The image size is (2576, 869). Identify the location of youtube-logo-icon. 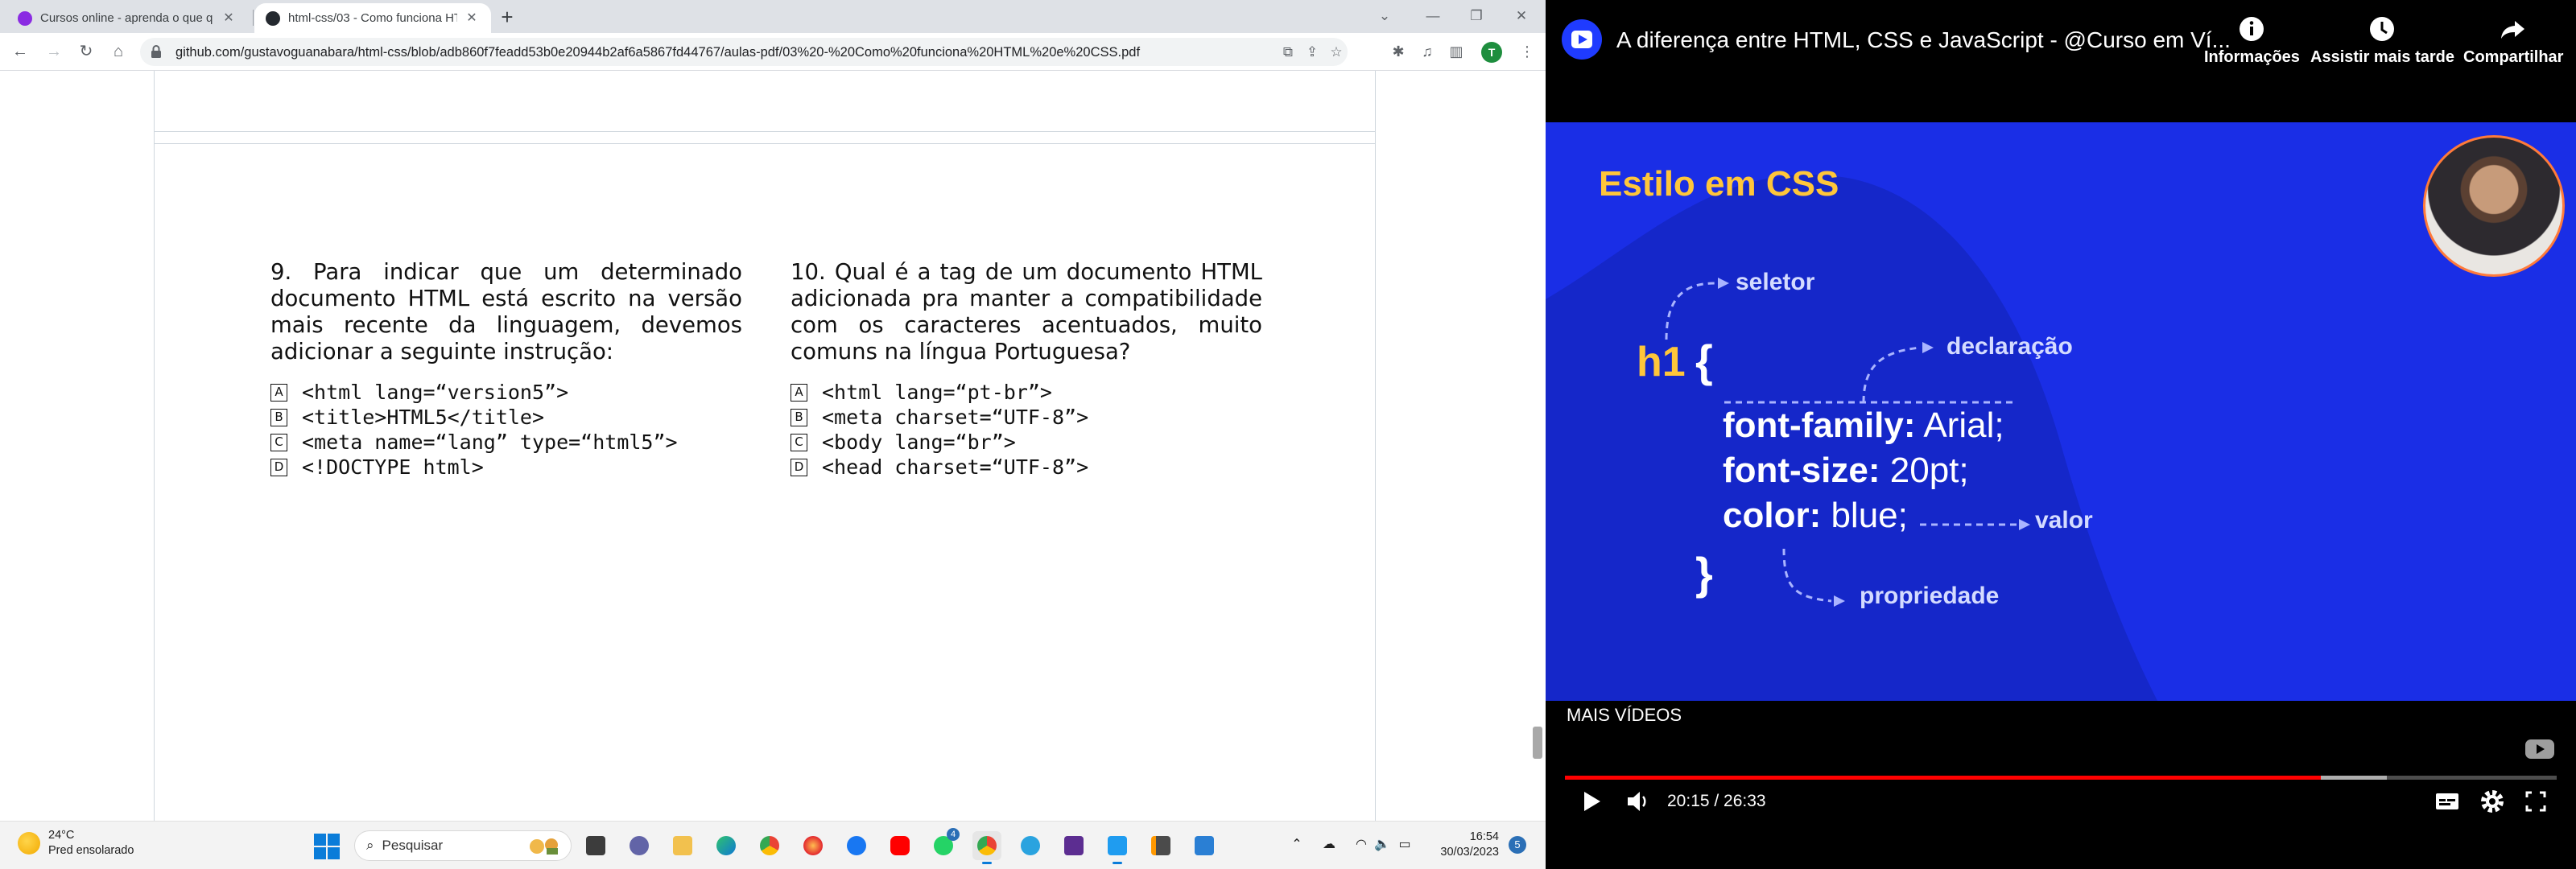
(2539, 749).